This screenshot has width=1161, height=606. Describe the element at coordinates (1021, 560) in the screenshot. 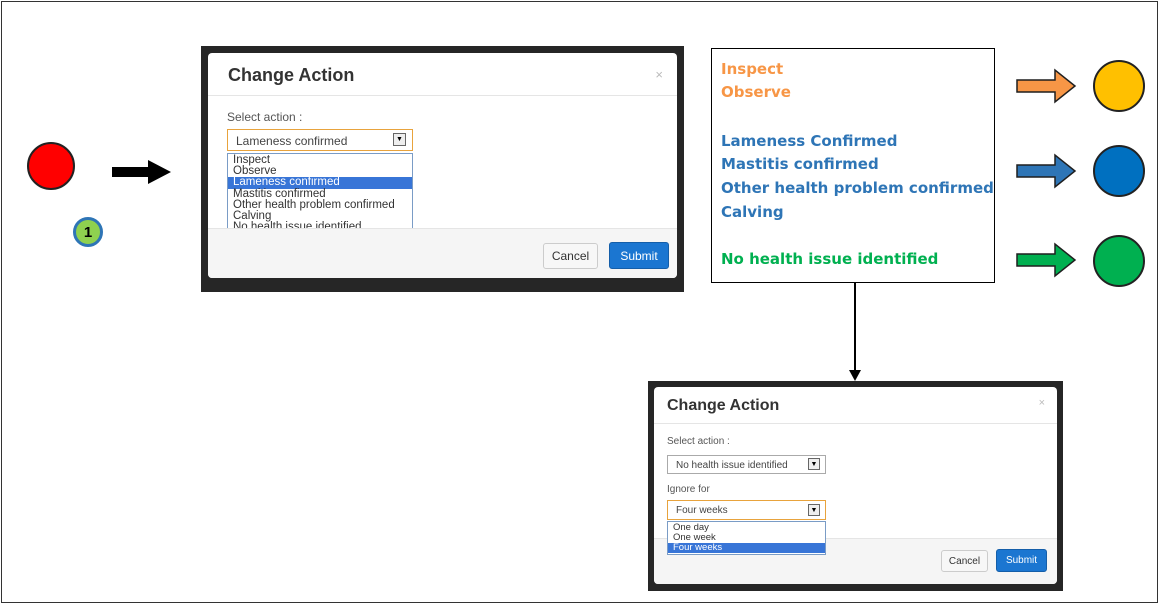

I see `submit-button-2: Submit` at that location.